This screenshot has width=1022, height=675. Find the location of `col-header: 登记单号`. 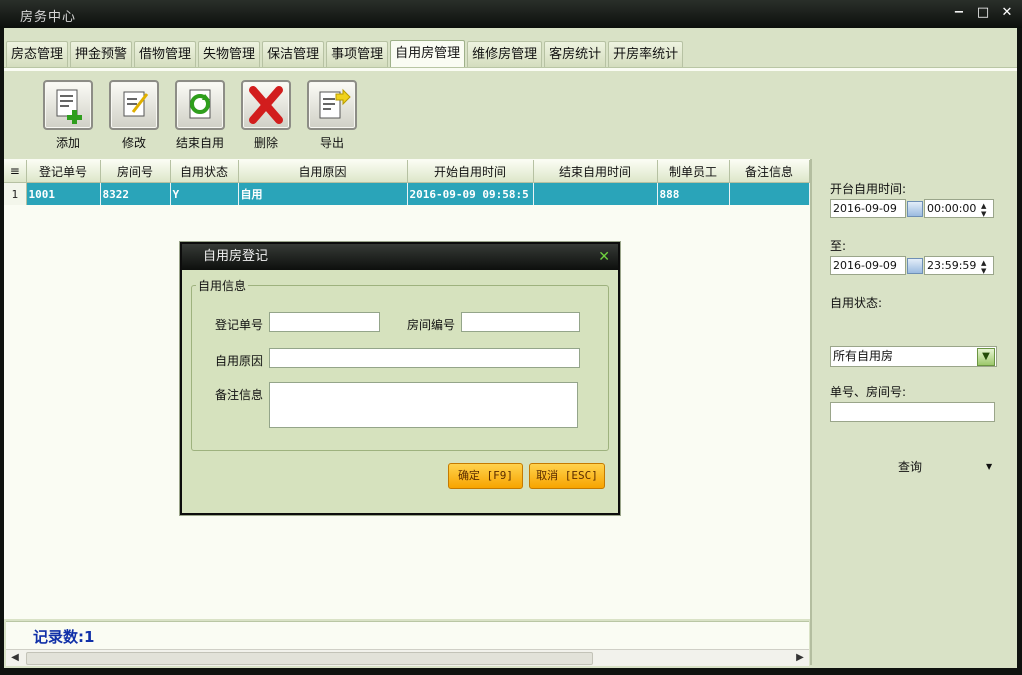

col-header: 登记单号 is located at coordinates (63, 171).